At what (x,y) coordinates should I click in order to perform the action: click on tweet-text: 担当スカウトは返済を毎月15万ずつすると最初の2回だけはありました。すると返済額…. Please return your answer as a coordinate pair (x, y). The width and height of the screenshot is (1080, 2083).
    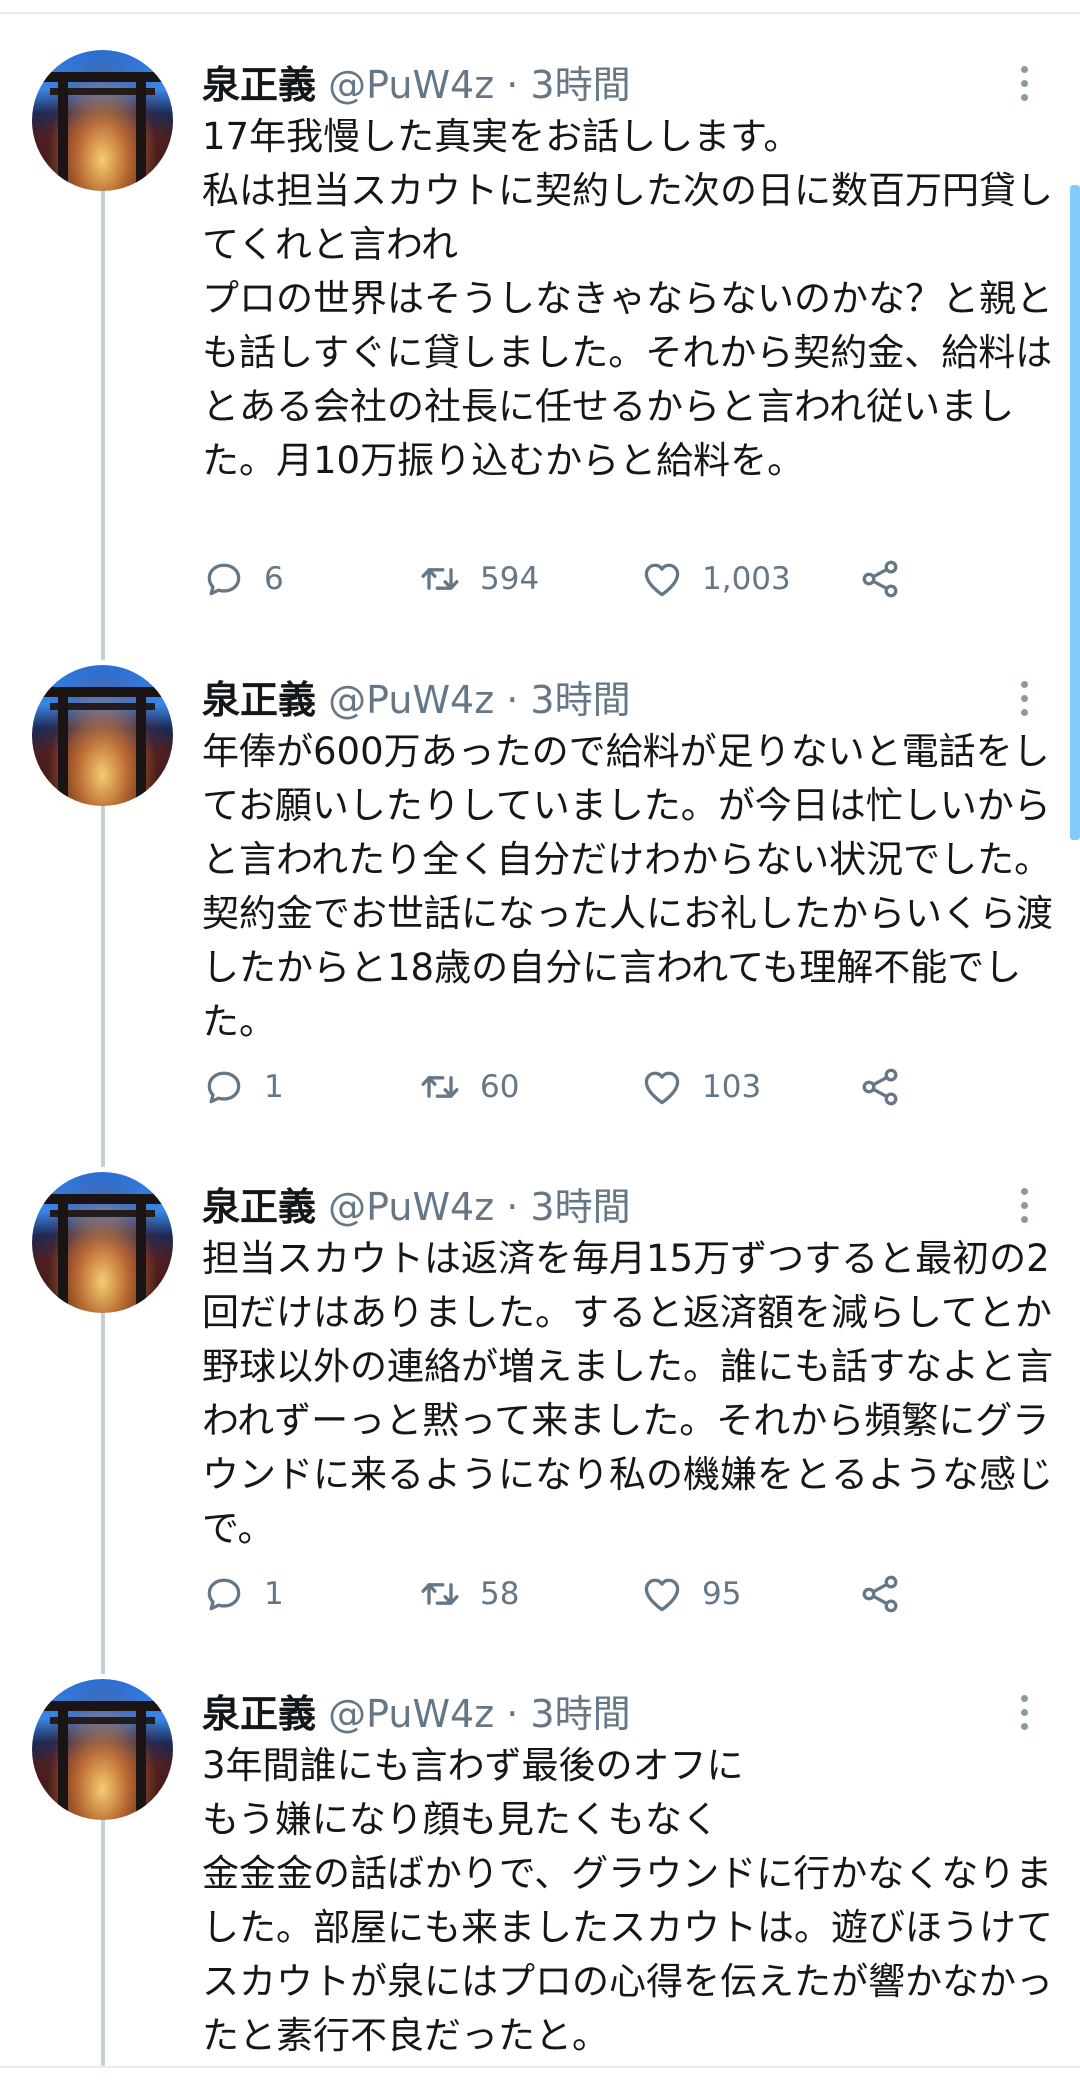
    Looking at the image, I should click on (627, 1393).